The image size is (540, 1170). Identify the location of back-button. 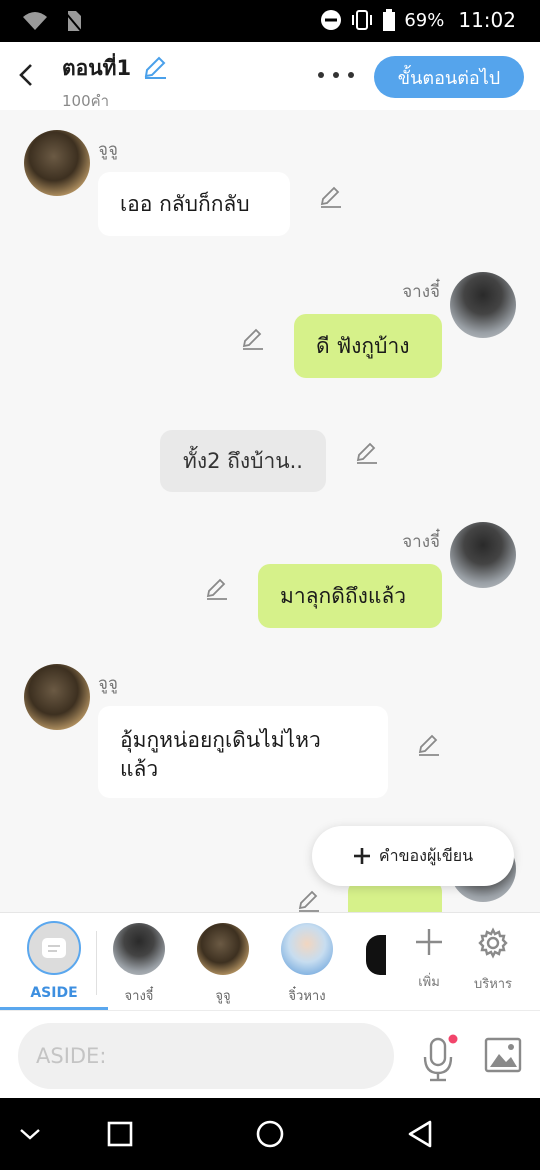
(26, 75).